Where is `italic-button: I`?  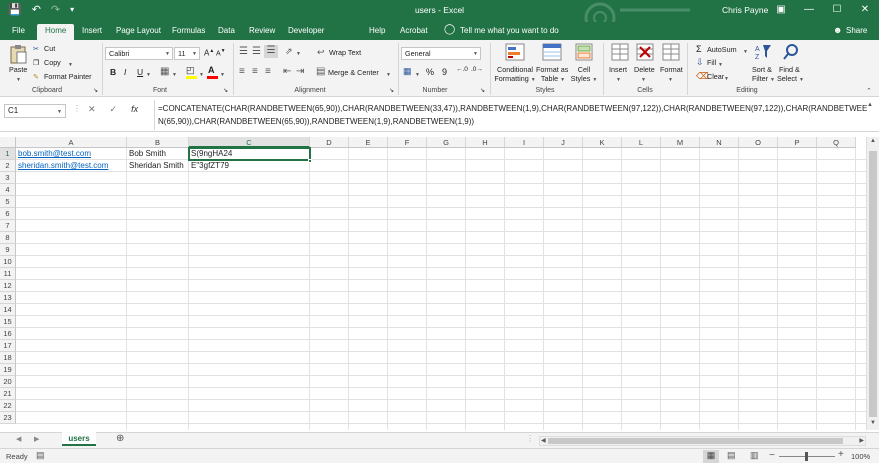
italic-button: I is located at coordinates (125, 72).